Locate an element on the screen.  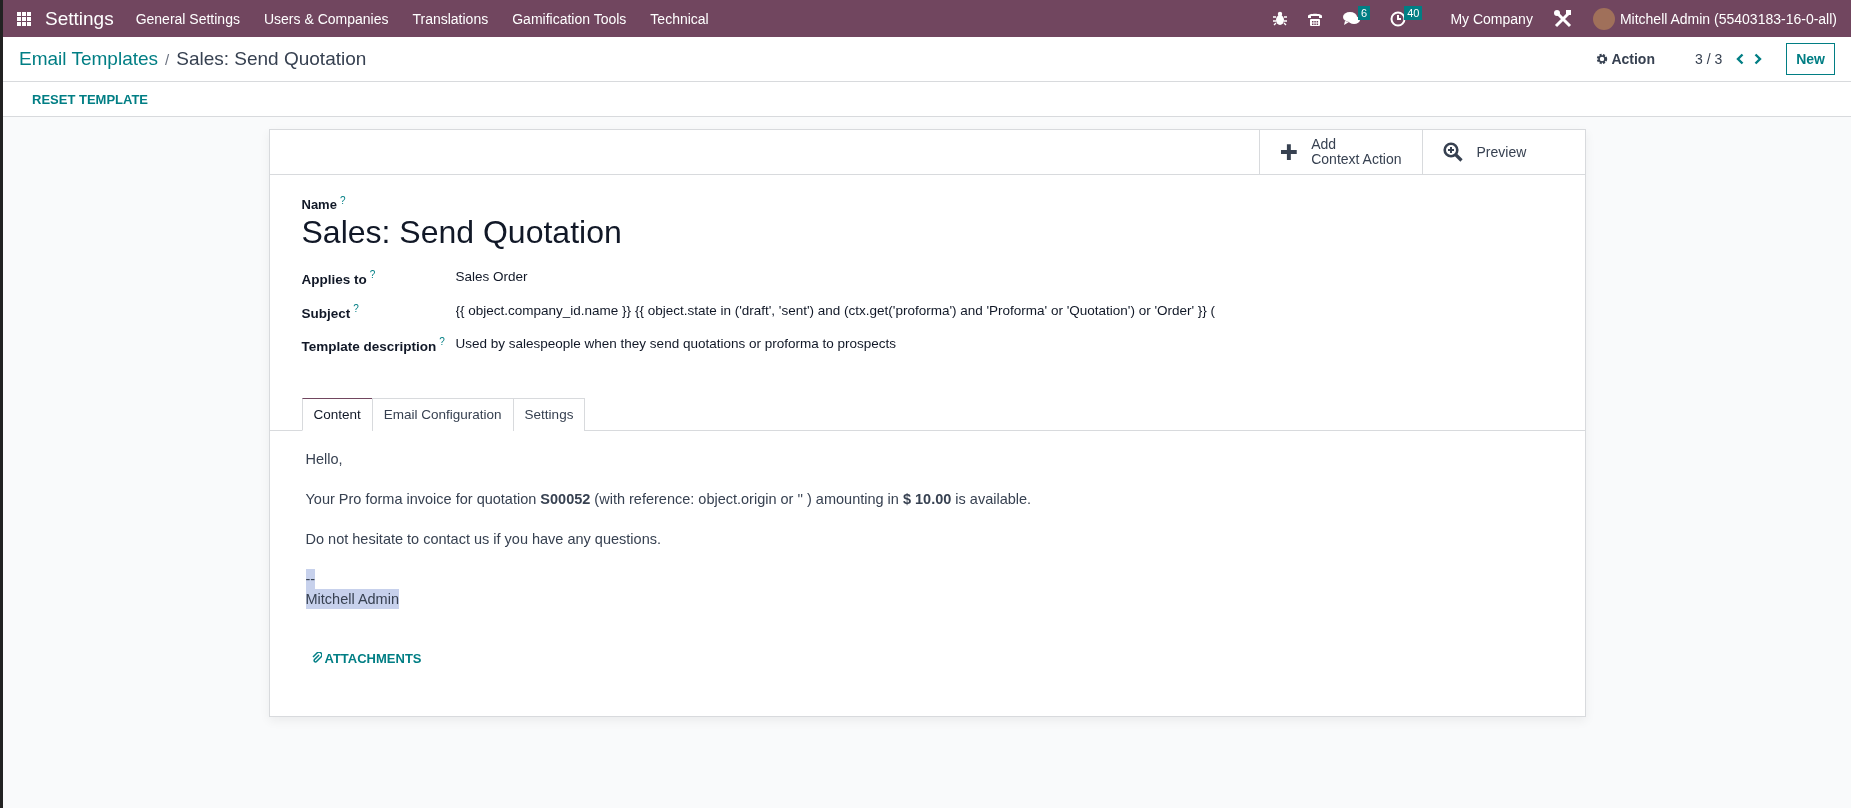
company-switcher: My Company is located at coordinates (1491, 18).